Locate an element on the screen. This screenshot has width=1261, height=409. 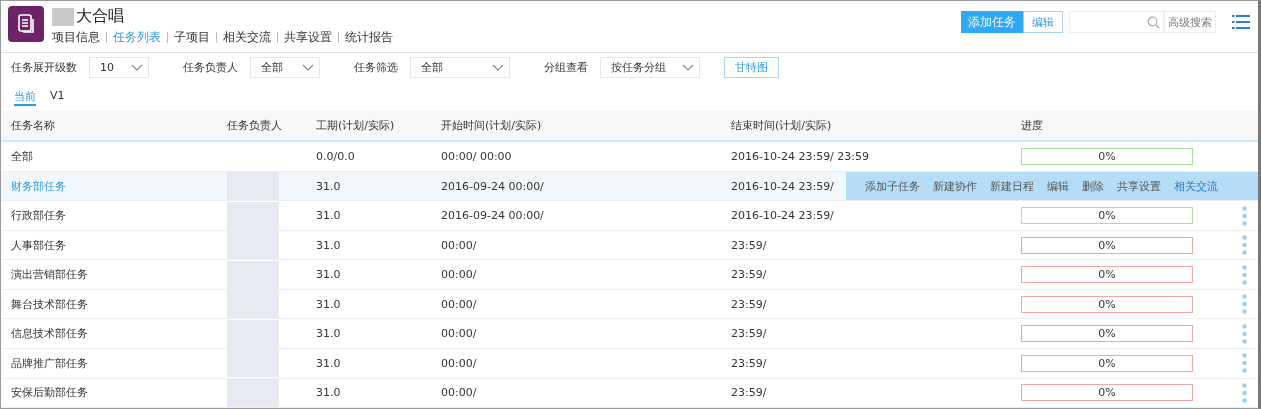
end-time-cell: 2016-10-24 23:59/ 23:59 is located at coordinates (800, 157).